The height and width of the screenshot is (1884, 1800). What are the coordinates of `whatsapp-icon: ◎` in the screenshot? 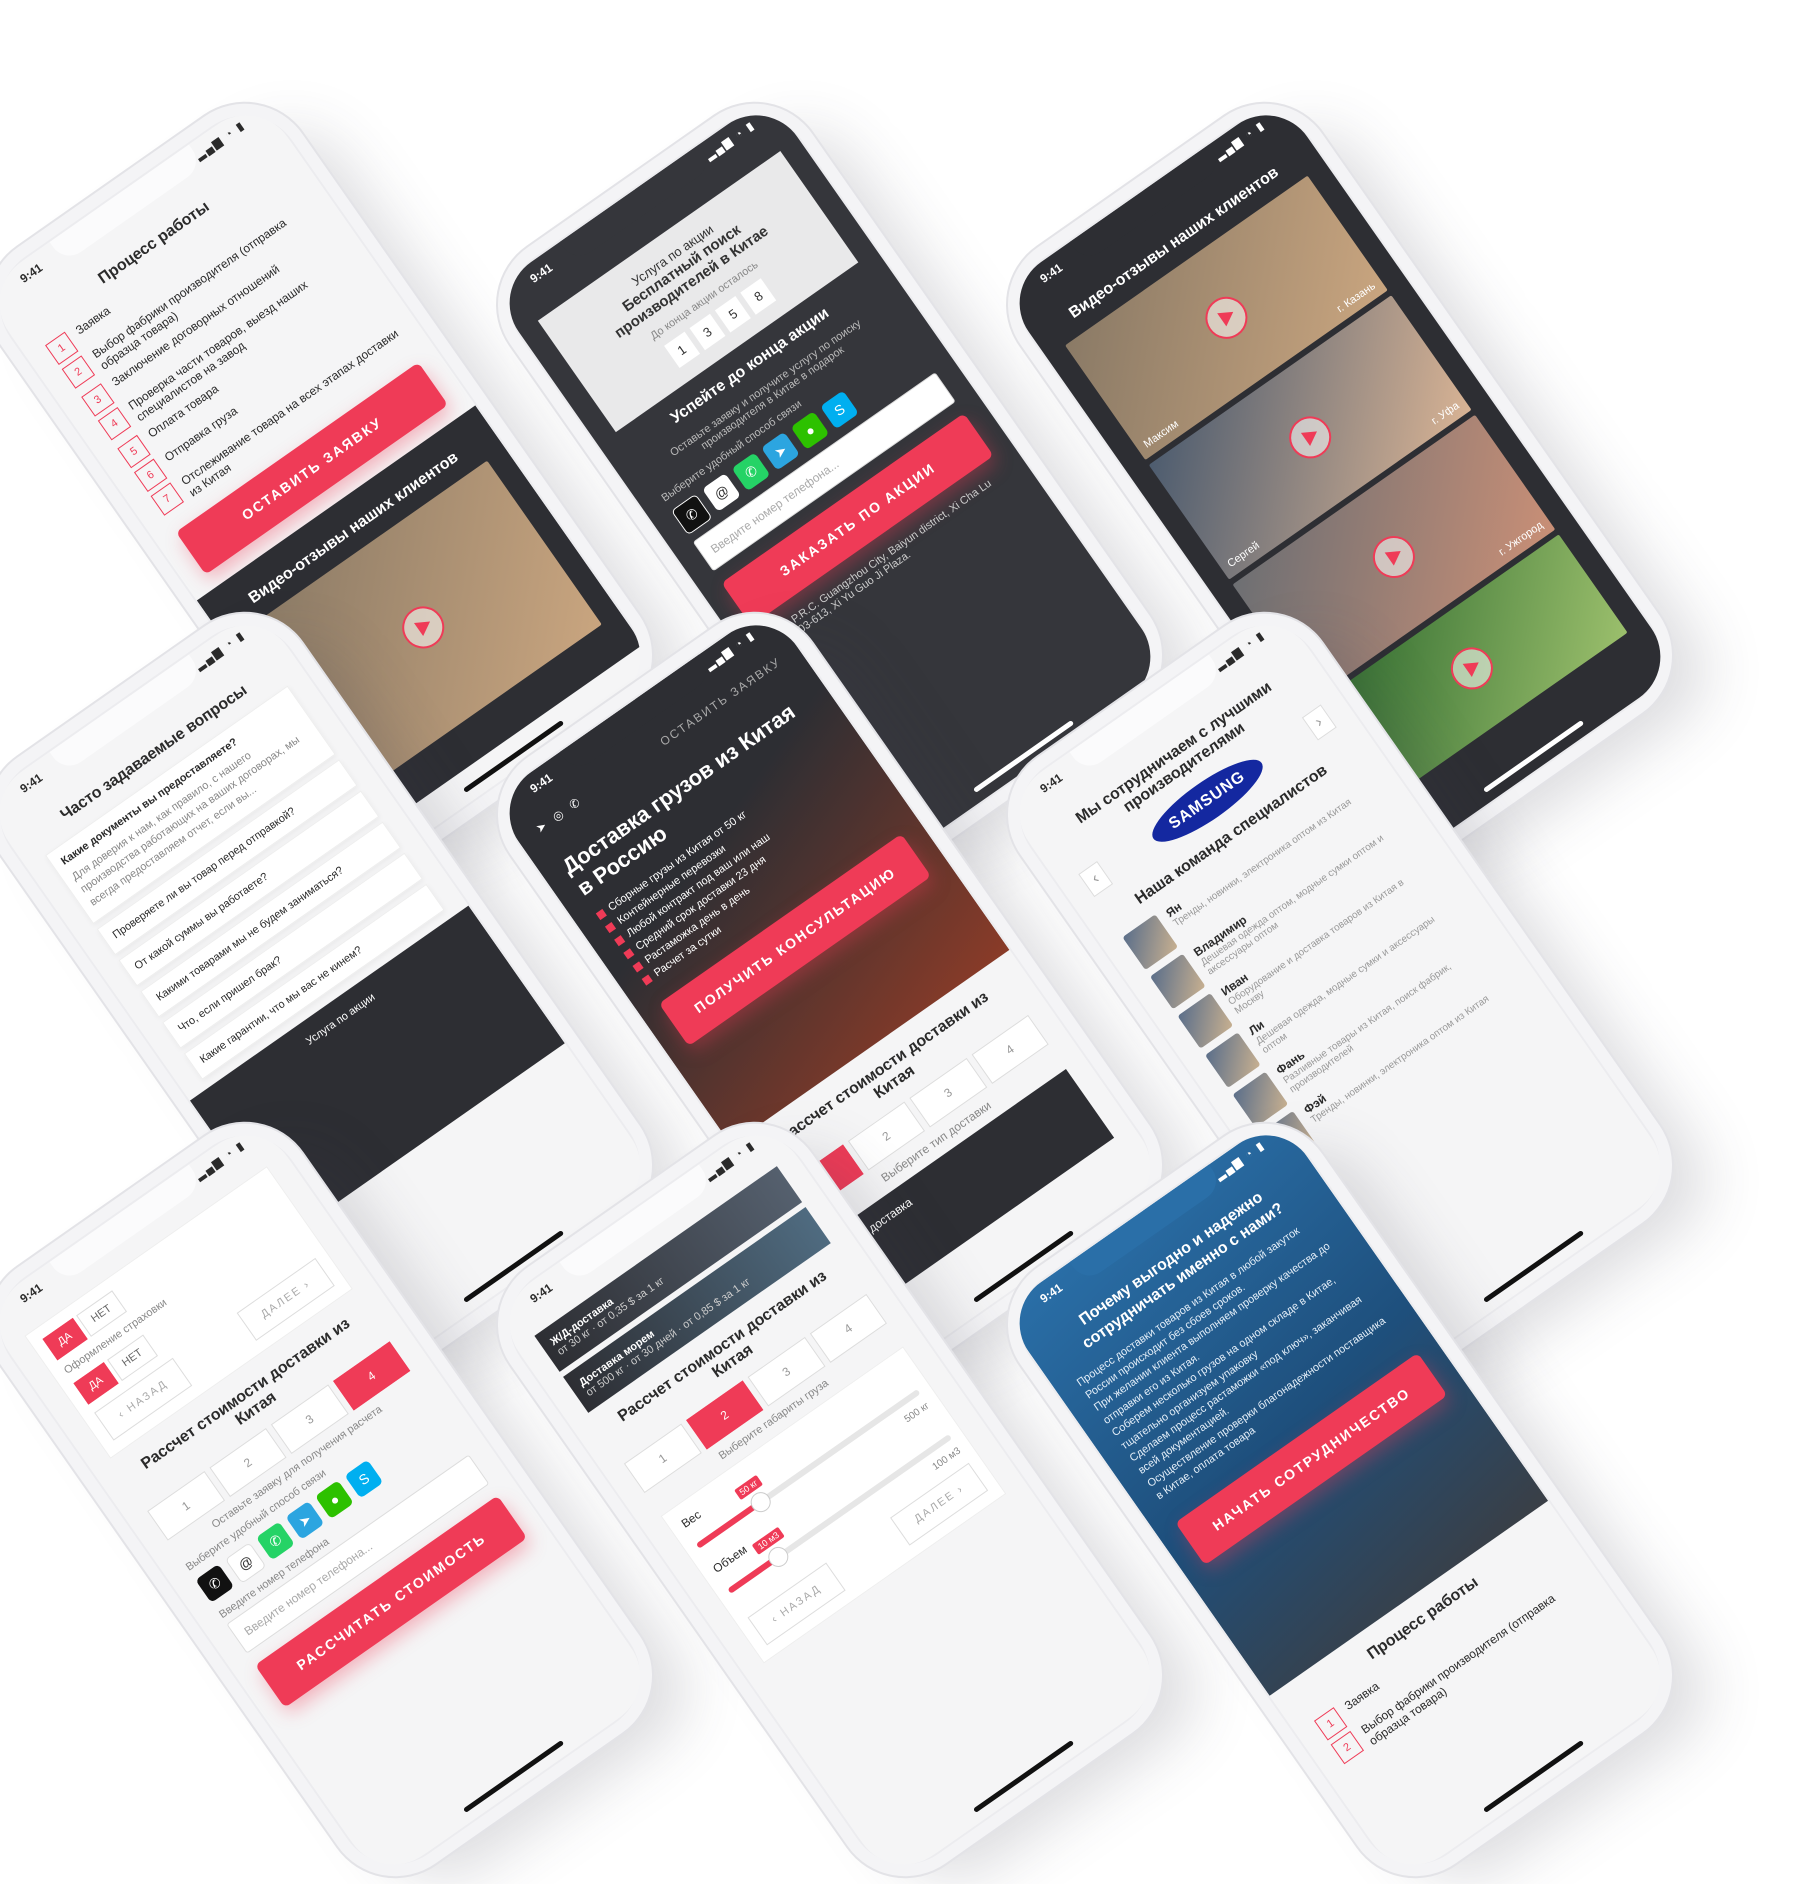 It's located at (558, 815).